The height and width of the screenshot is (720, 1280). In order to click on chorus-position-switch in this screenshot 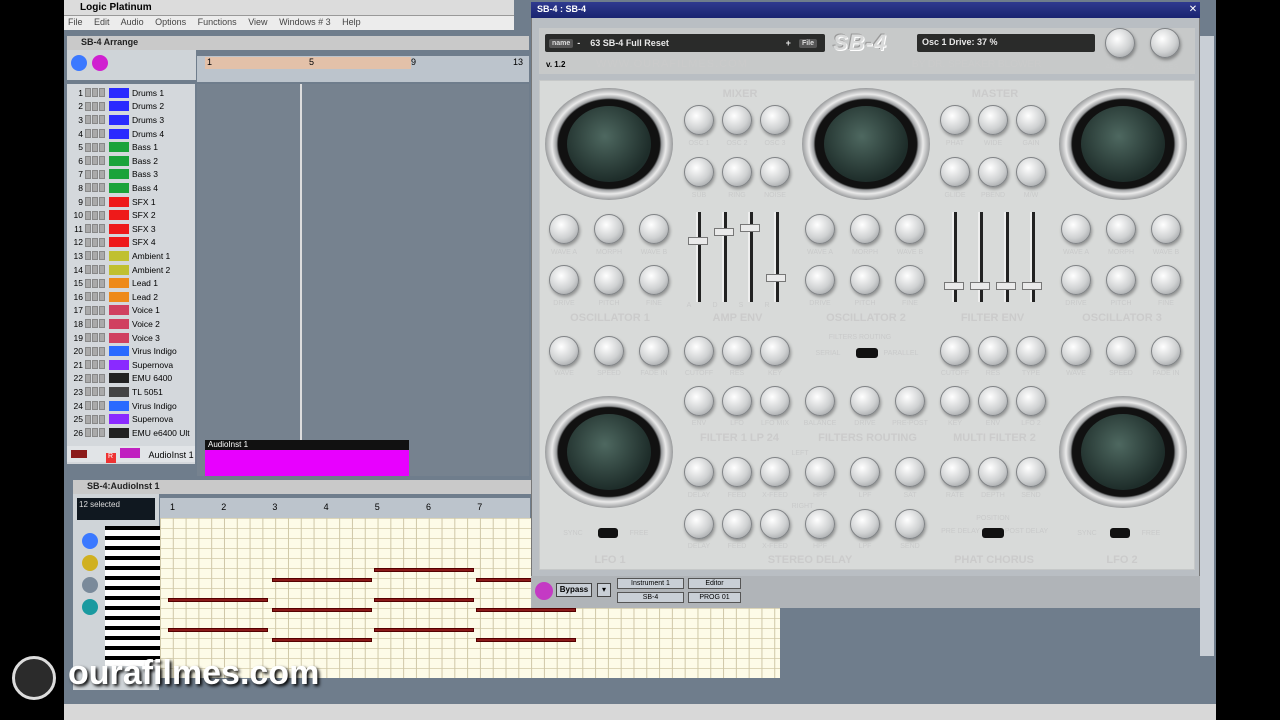, I will do `click(993, 533)`.